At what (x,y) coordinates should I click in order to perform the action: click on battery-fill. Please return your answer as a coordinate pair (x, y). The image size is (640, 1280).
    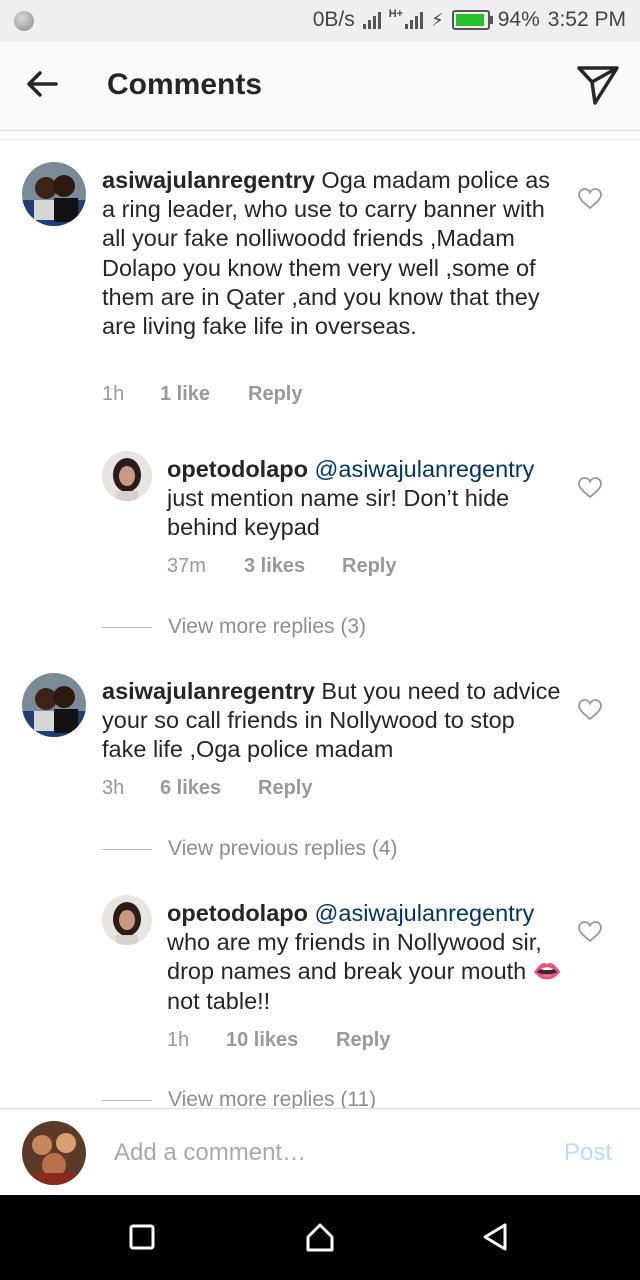
    Looking at the image, I should click on (469, 20).